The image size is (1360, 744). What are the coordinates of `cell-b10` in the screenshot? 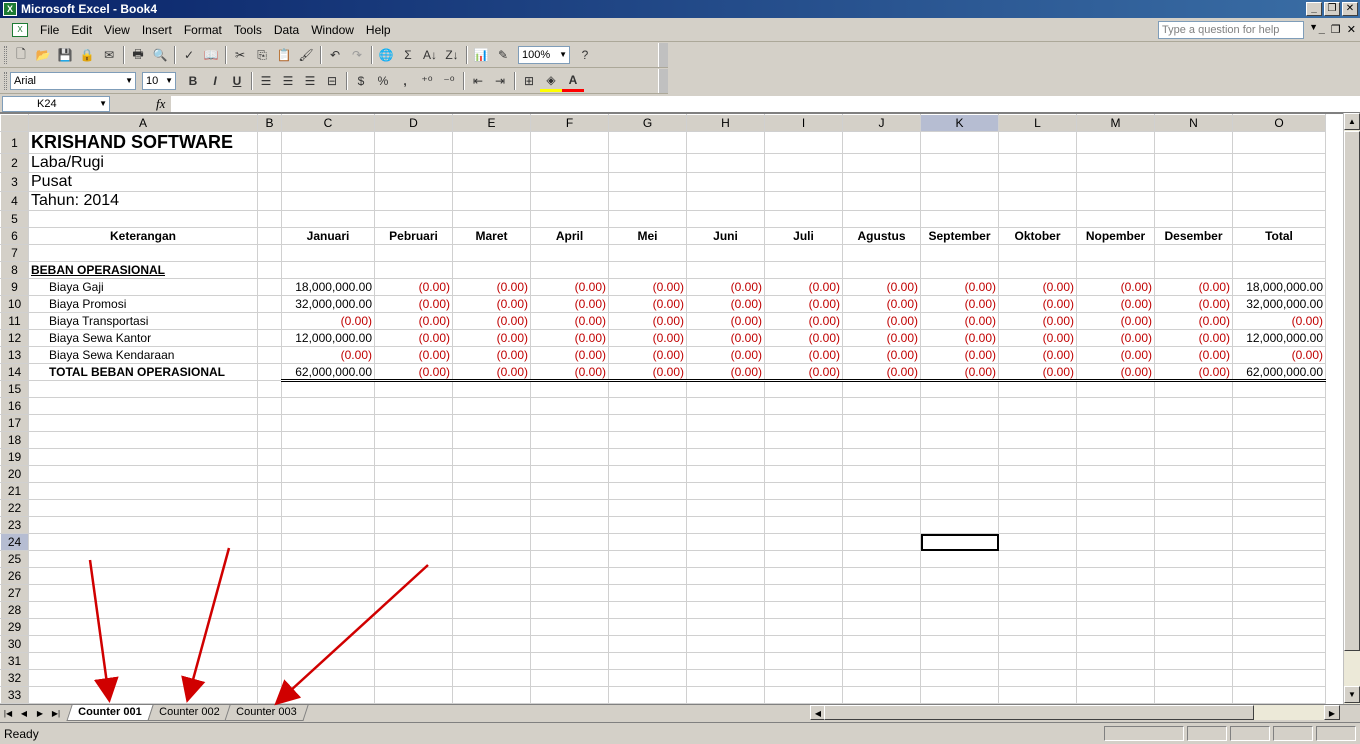 It's located at (269, 304).